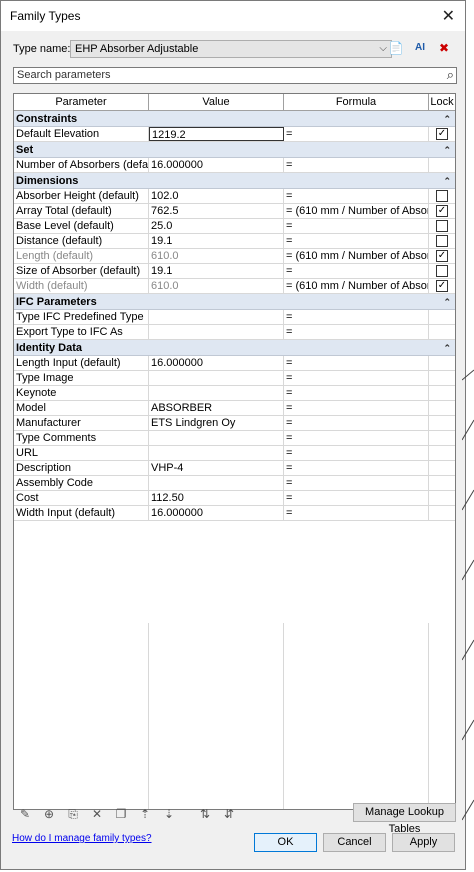  What do you see at coordinates (121, 814) in the screenshot?
I see `duplicate-icon: ❐` at bounding box center [121, 814].